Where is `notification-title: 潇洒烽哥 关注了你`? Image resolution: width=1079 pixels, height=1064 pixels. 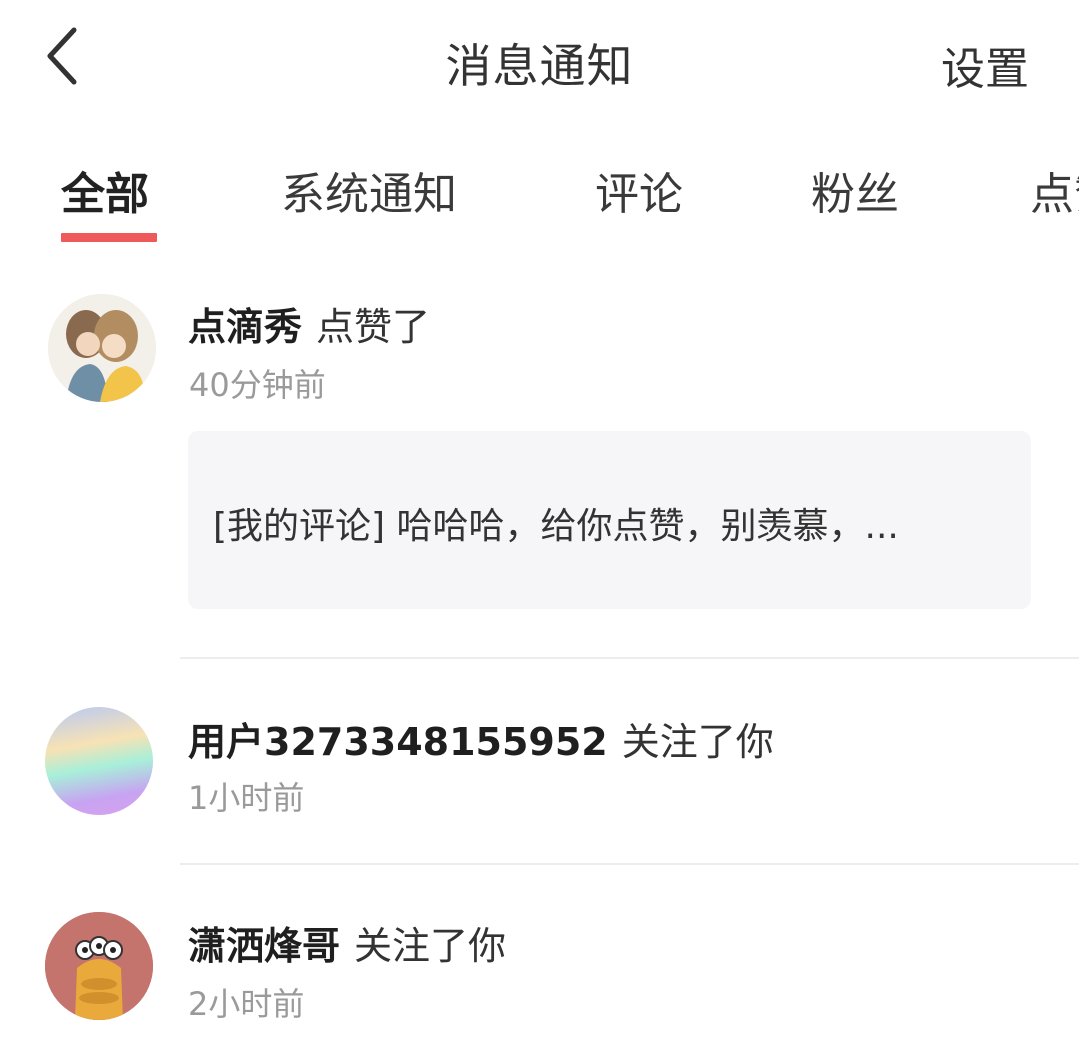
notification-title: 潇洒烽哥 关注了你 is located at coordinates (347, 942).